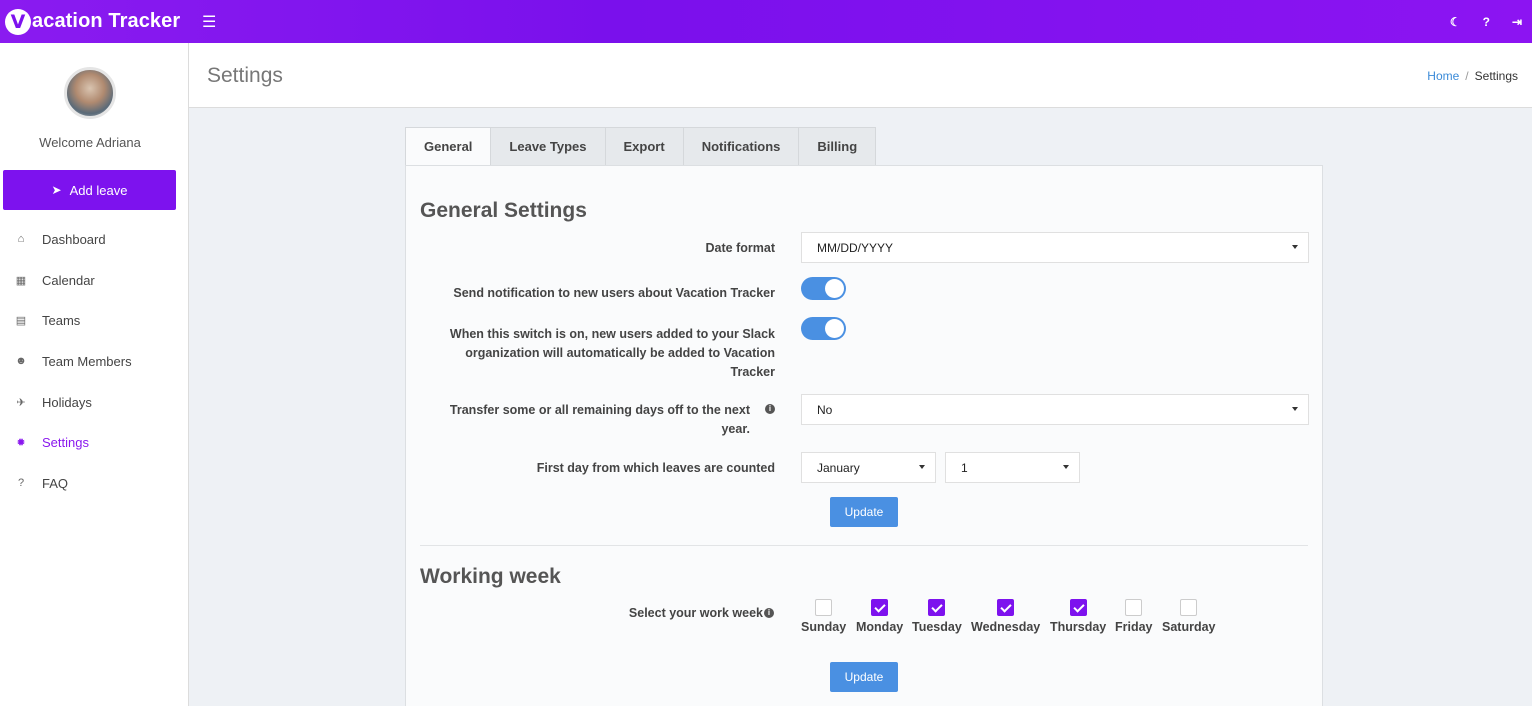 The height and width of the screenshot is (706, 1532). I want to click on friday-checkbox, so click(1134, 607).